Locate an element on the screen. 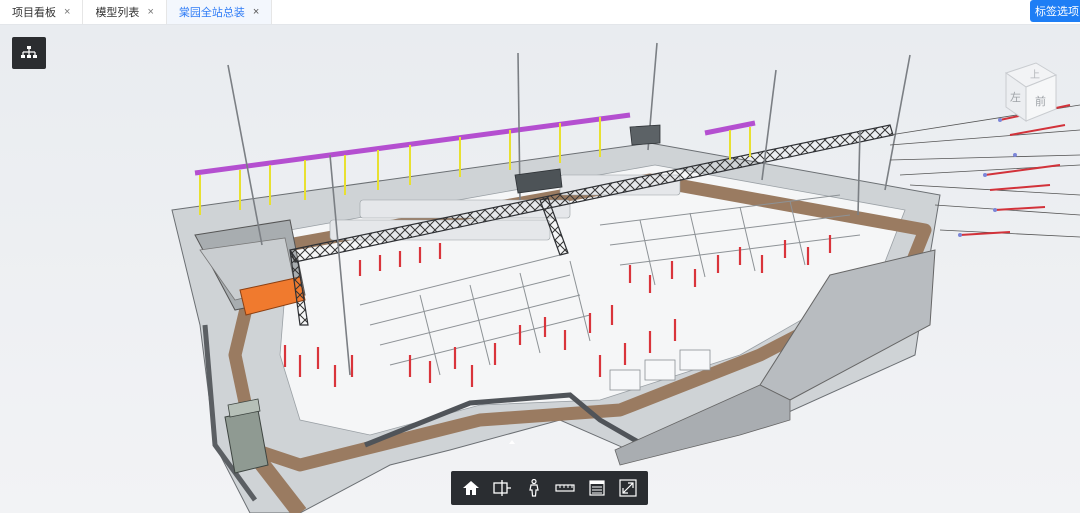 This screenshot has width=1080, height=513. home-button is located at coordinates (471, 488).